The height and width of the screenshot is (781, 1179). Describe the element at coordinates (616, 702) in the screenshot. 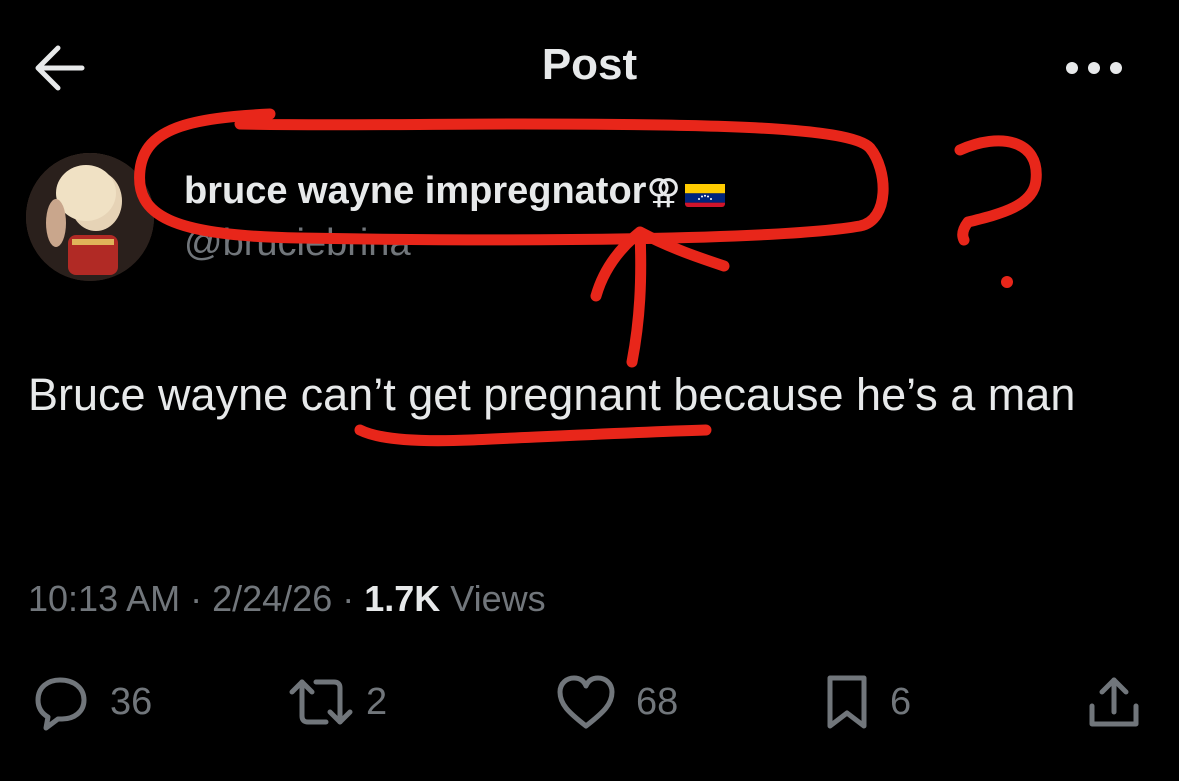

I see `like-button: 68` at that location.